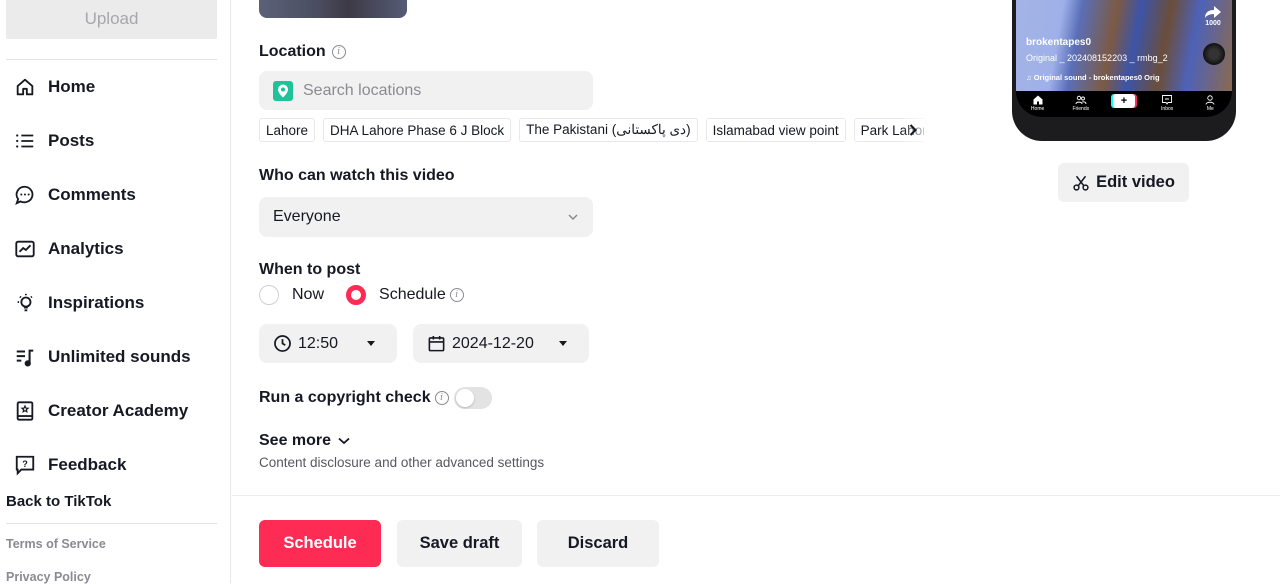 The image size is (1280, 584). Describe the element at coordinates (25, 357) in the screenshot. I see `music-list-icon` at that location.